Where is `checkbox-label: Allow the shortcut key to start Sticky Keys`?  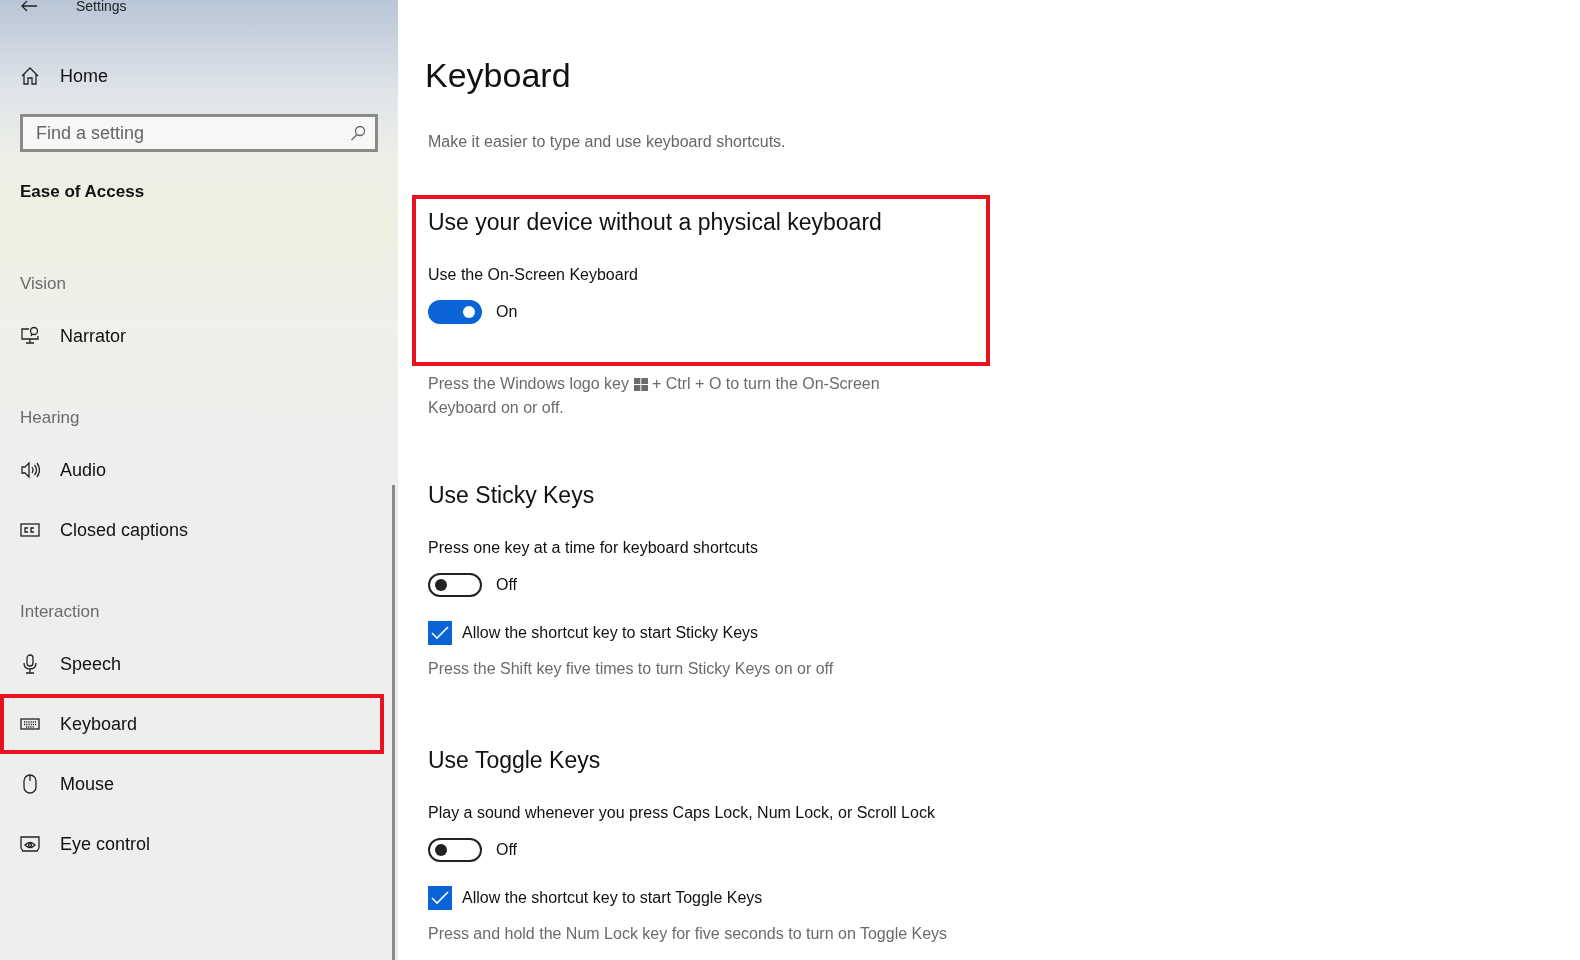 checkbox-label: Allow the shortcut key to start Sticky Keys is located at coordinates (610, 633).